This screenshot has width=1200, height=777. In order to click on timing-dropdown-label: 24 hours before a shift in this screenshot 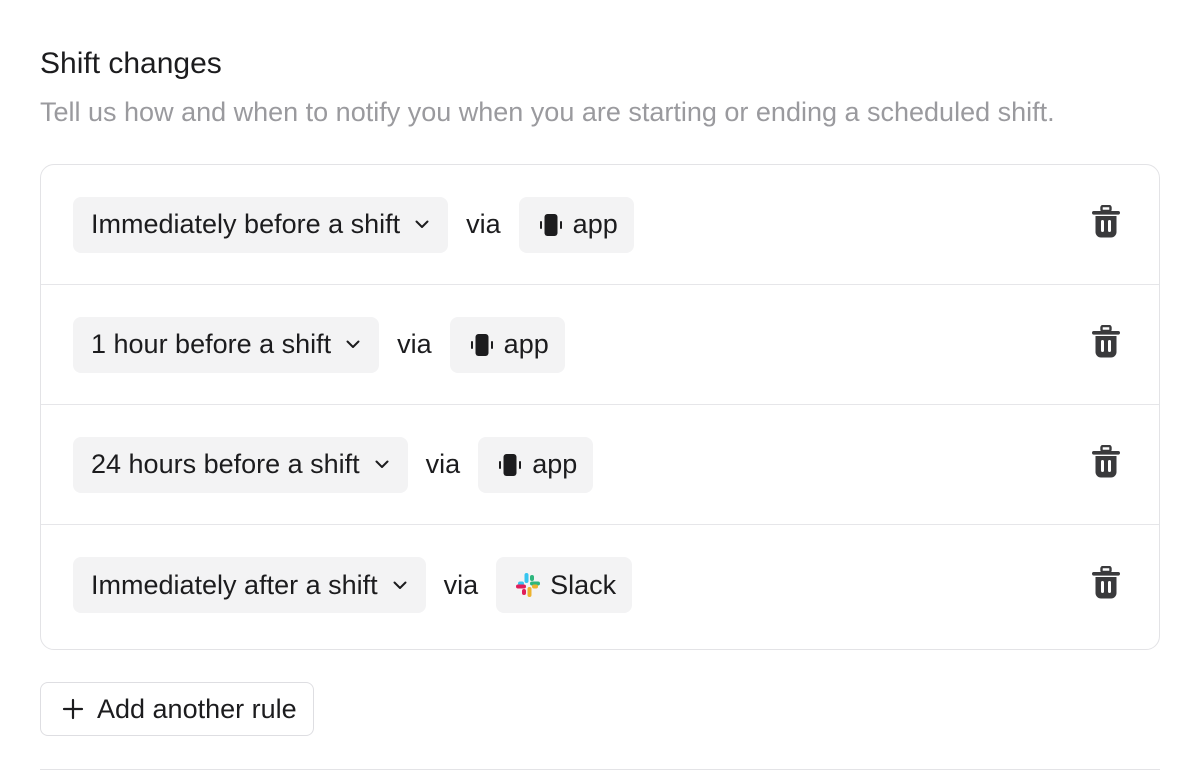, I will do `click(225, 464)`.